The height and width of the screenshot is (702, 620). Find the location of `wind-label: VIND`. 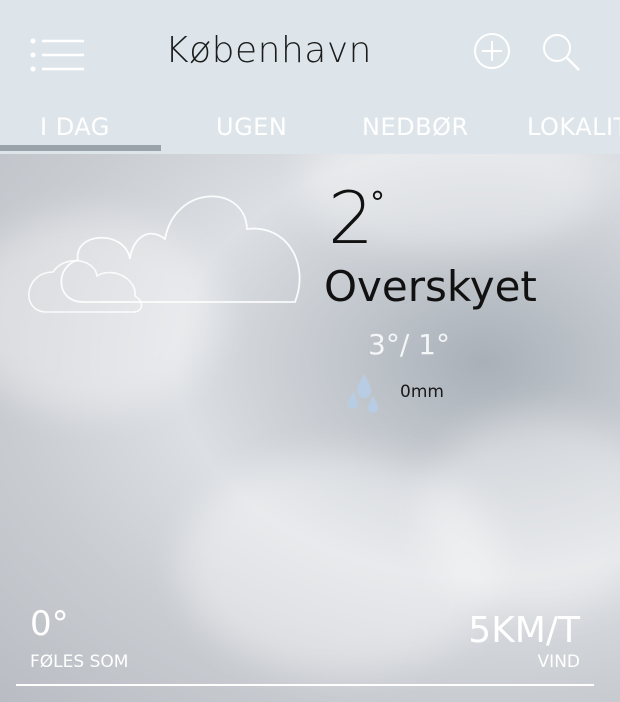

wind-label: VIND is located at coordinates (558, 662).